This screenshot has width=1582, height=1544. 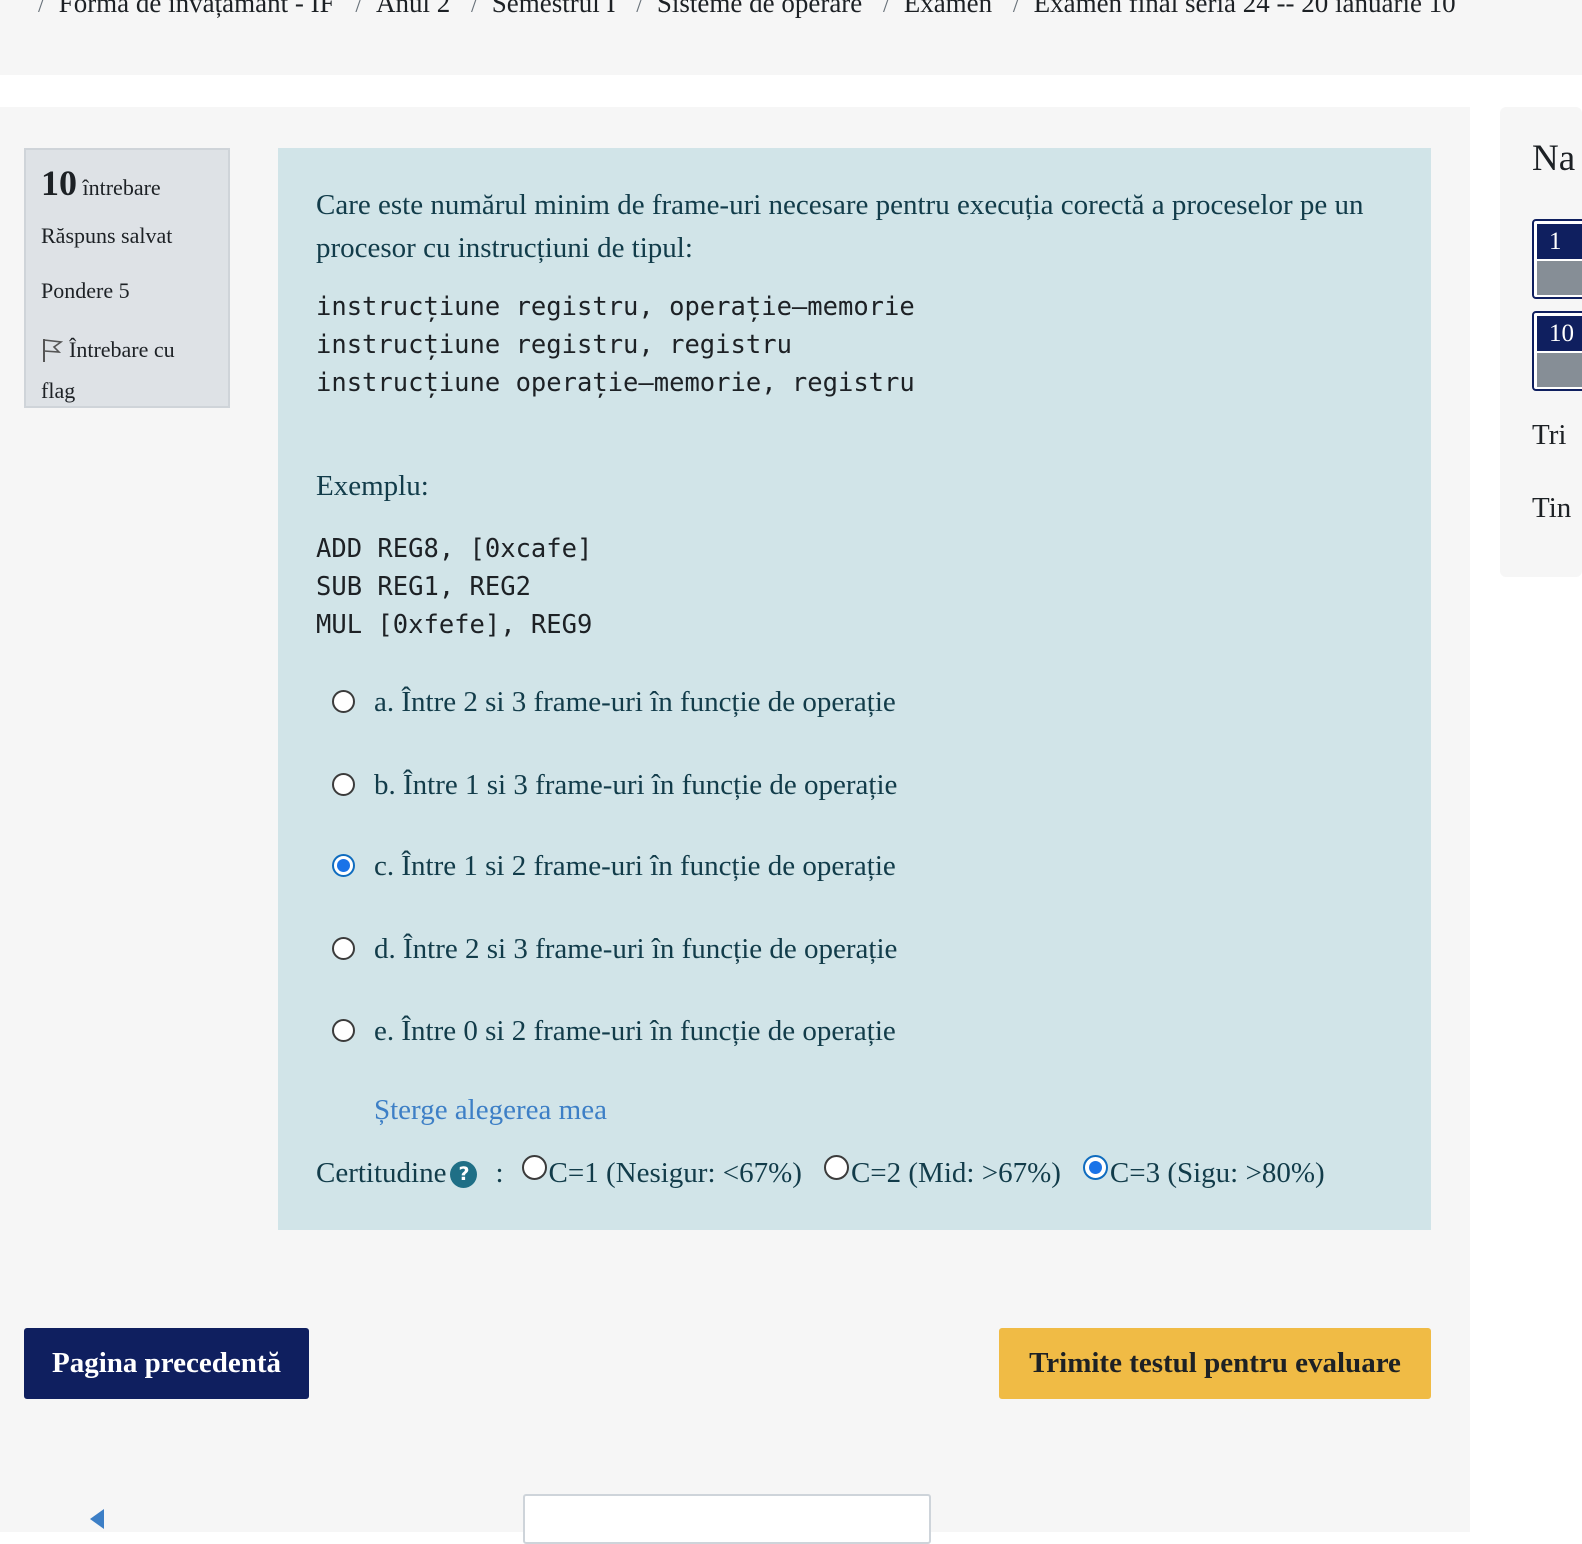 I want to click on breadcrumb-item-semester: Semestrul I, so click(x=554, y=9).